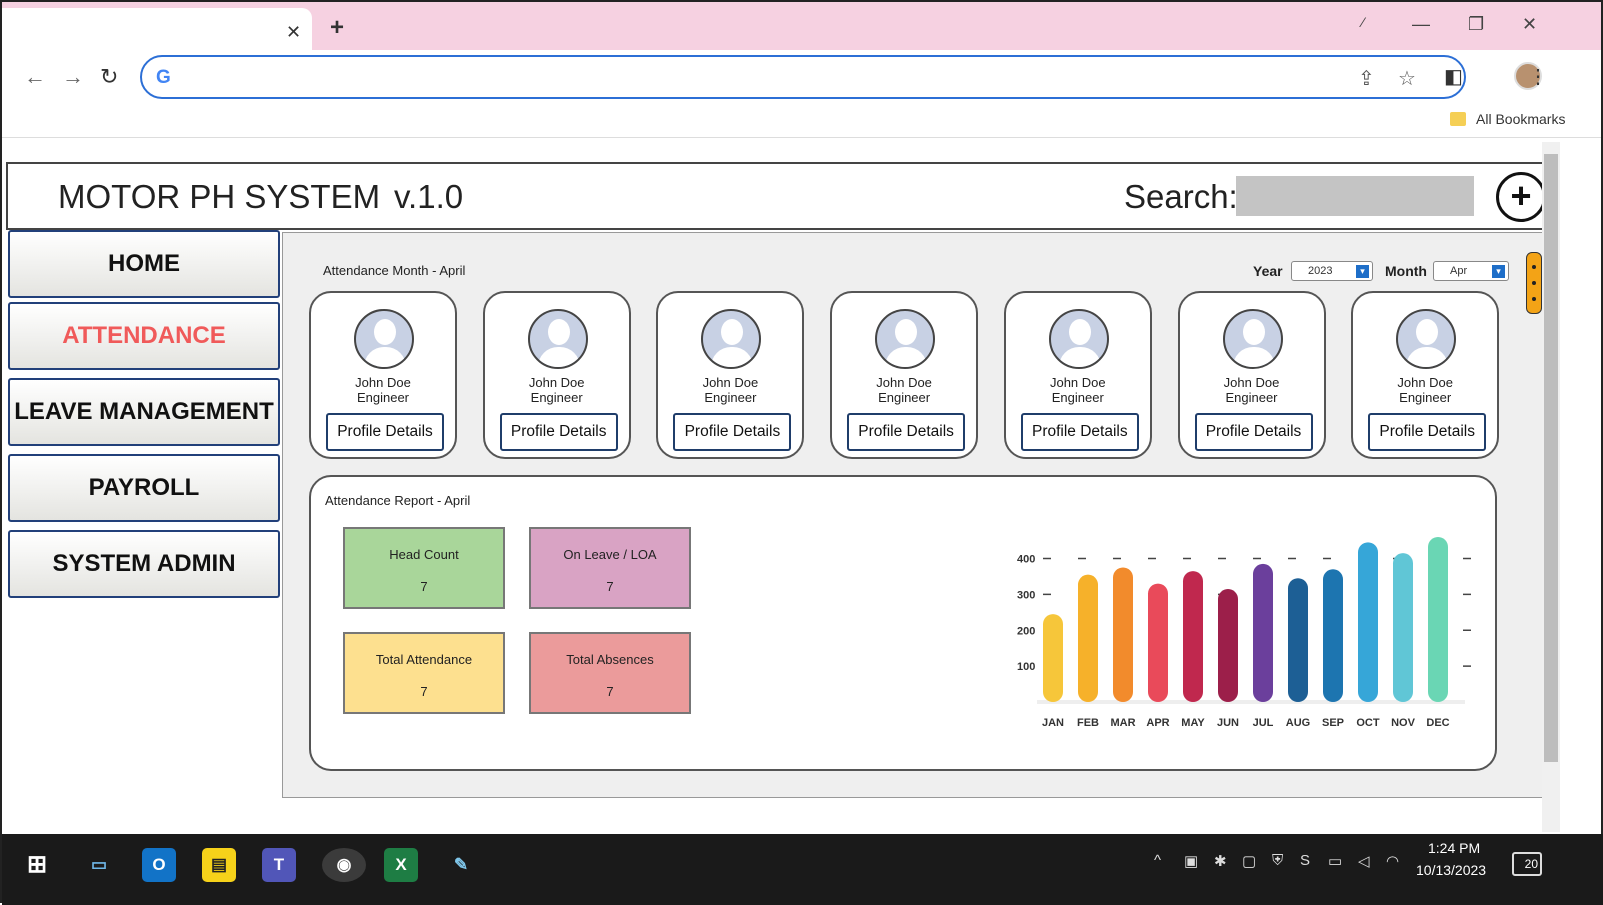 This screenshot has height=905, width=1603. I want to click on new-tab-button: +, so click(337, 28).